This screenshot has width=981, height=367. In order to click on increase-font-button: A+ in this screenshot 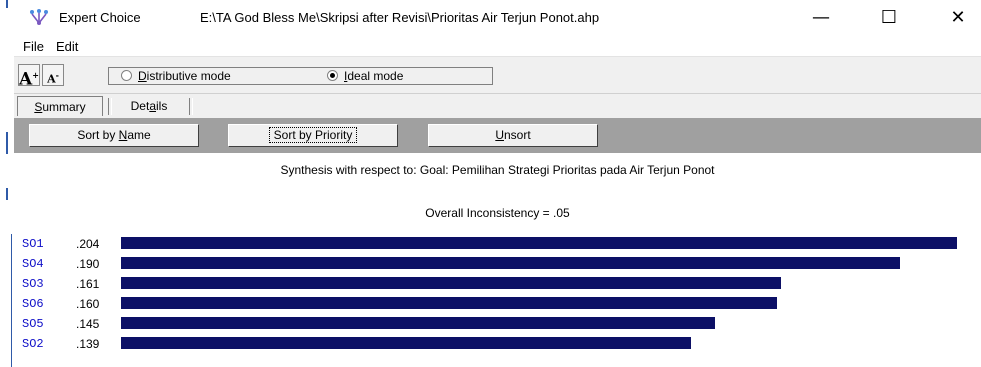, I will do `click(29, 77)`.